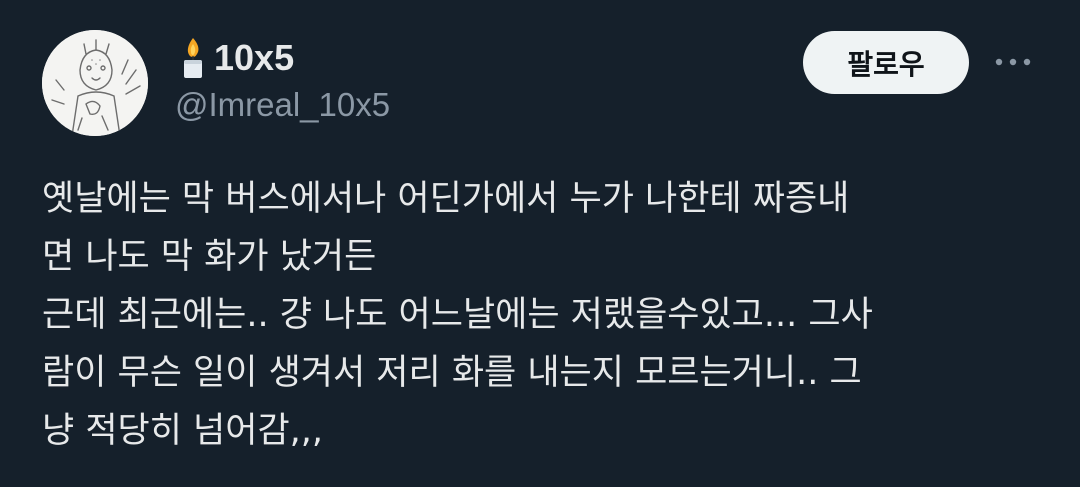  I want to click on avatar, so click(95, 83).